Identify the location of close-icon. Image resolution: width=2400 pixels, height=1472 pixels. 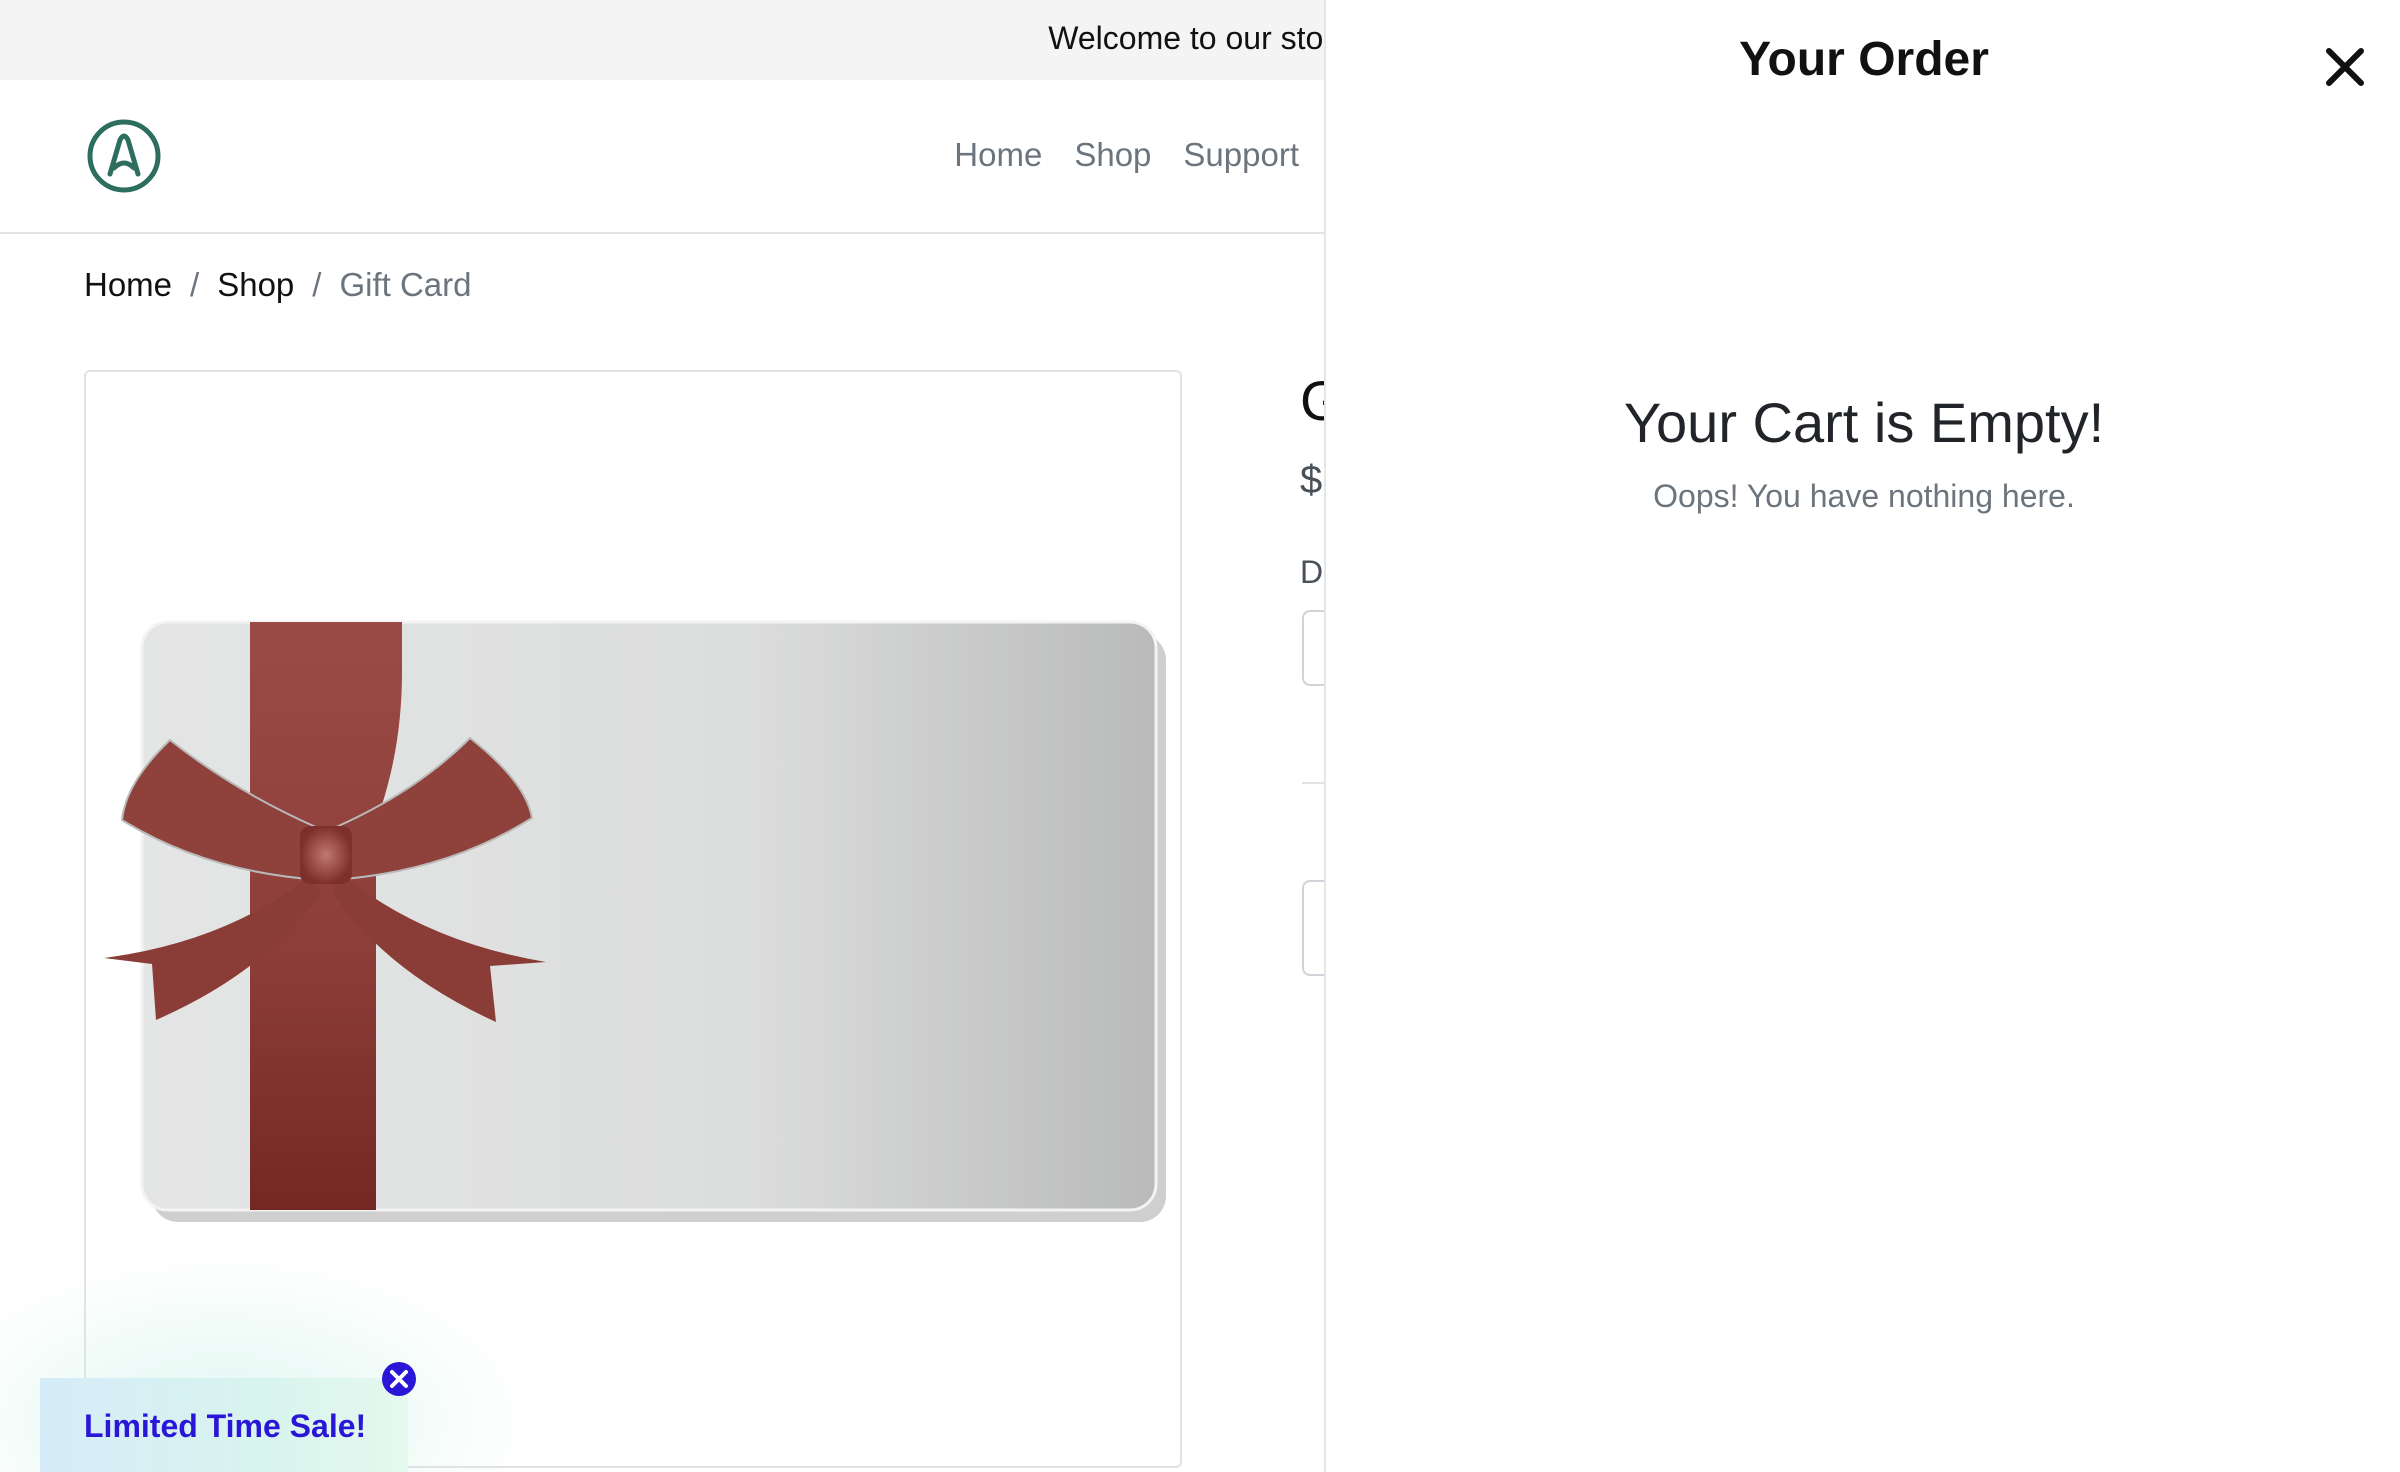
(2345, 67).